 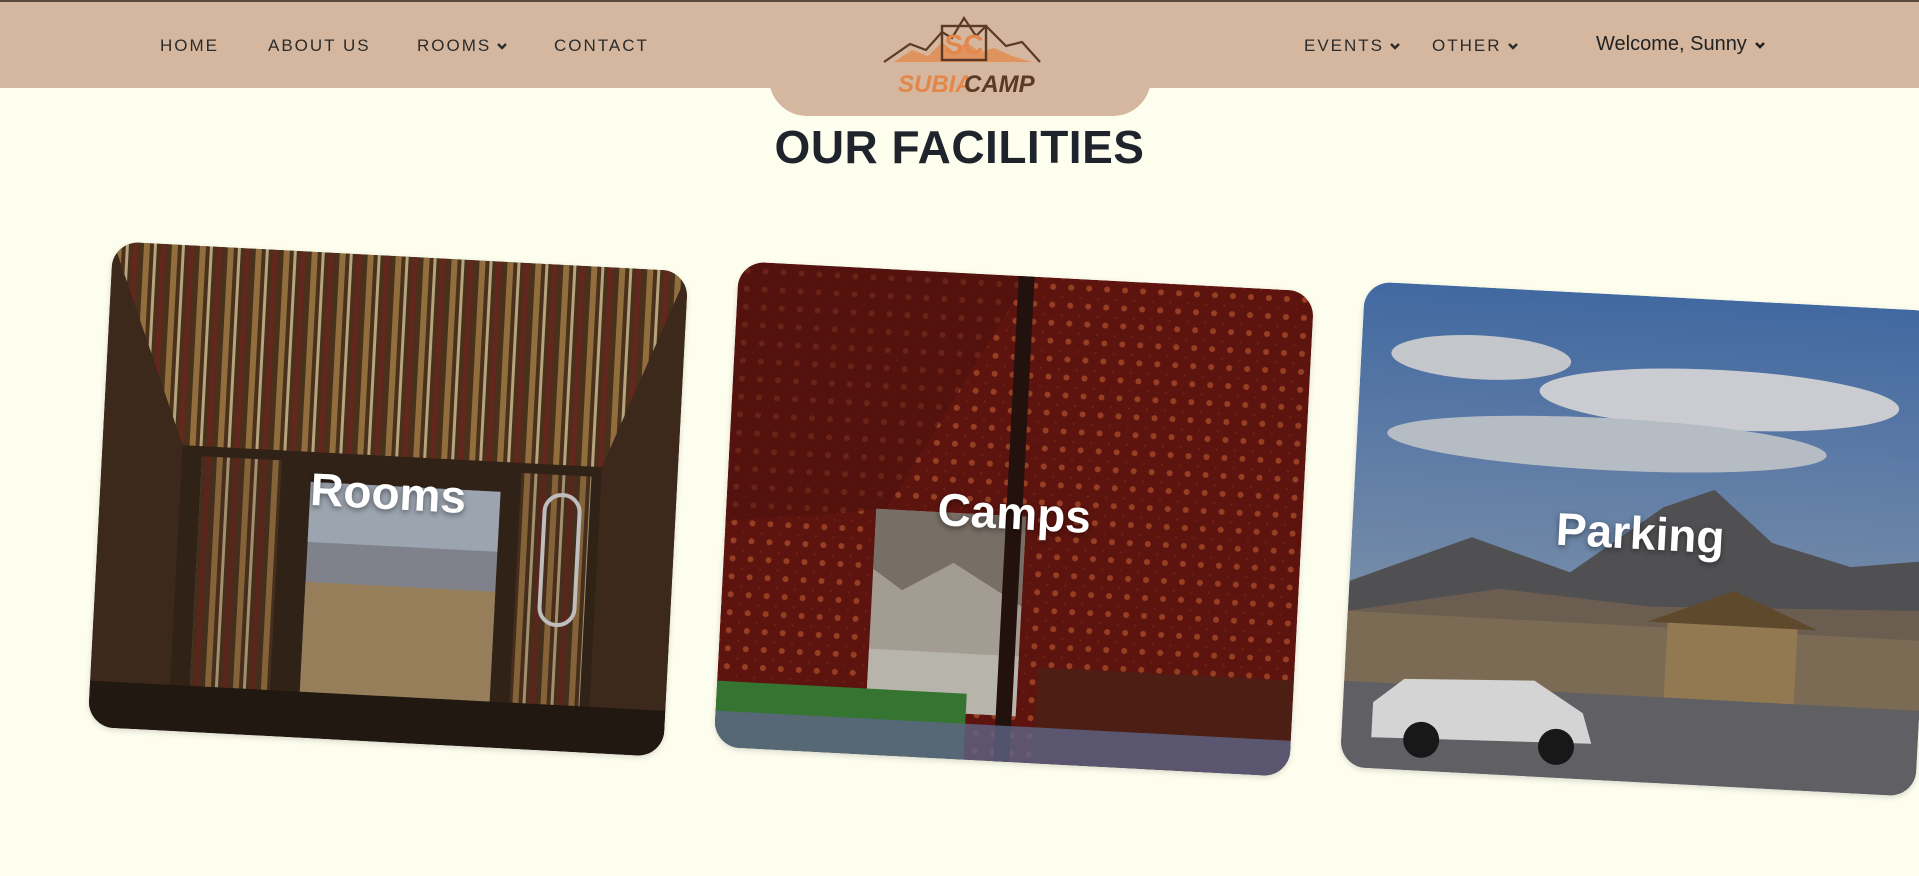 What do you see at coordinates (1671, 44) in the screenshot?
I see `welcome-text: Welcome, Sunny` at bounding box center [1671, 44].